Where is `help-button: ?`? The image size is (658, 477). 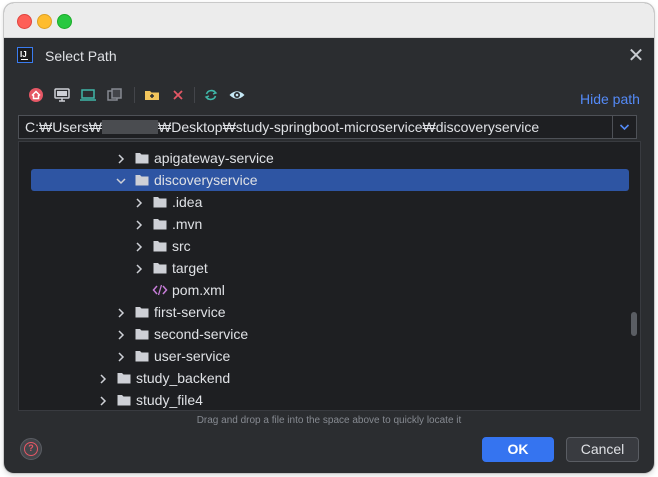 help-button: ? is located at coordinates (31, 449).